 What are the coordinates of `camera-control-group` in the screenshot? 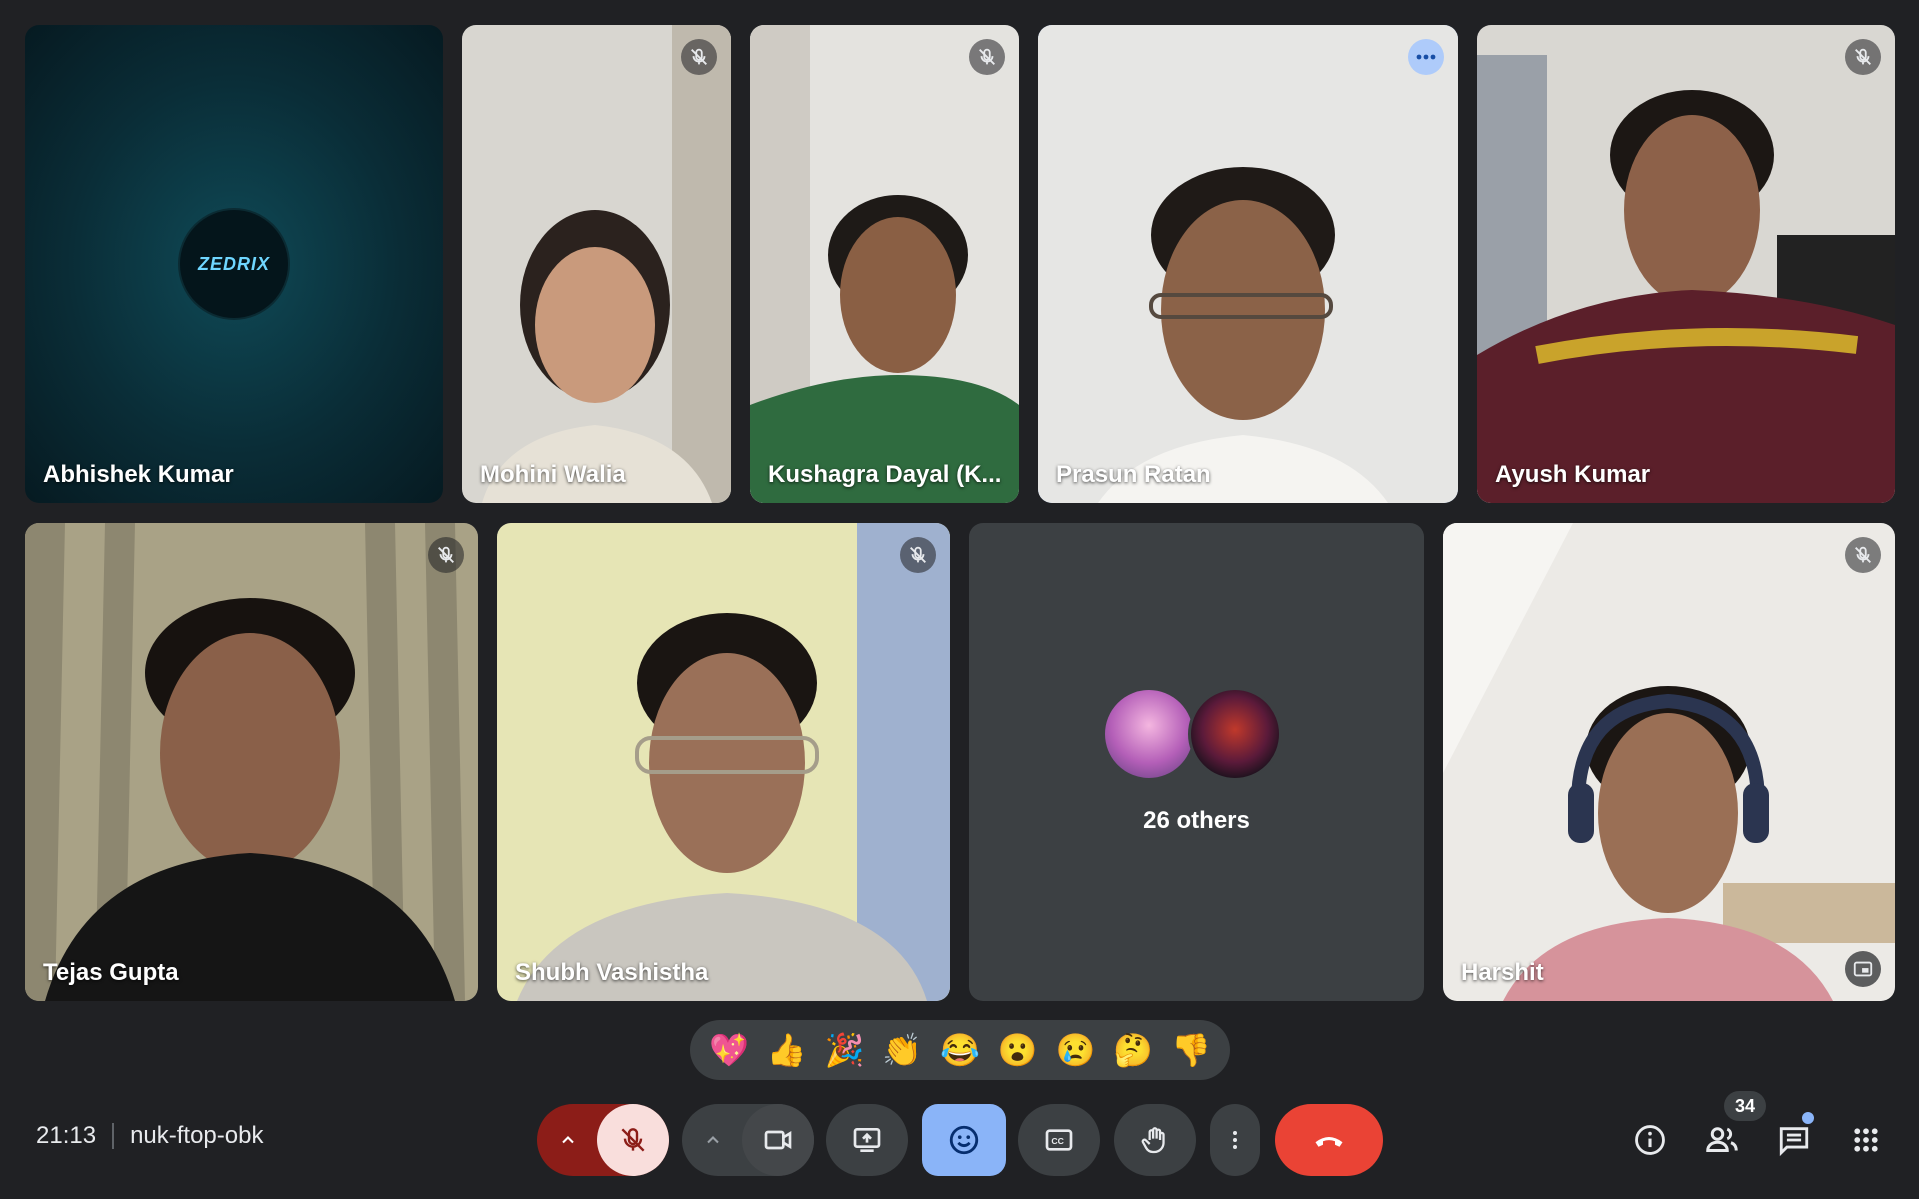 It's located at (748, 1140).